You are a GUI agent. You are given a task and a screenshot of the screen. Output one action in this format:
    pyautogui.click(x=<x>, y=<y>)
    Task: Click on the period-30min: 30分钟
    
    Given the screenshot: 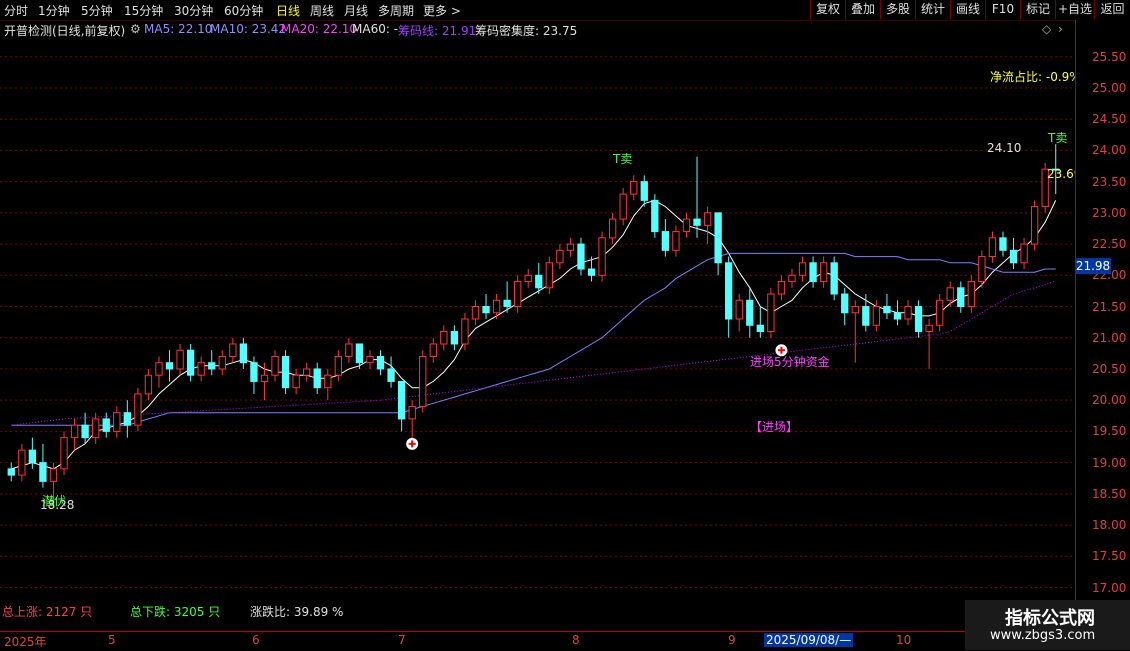 What is the action you would take?
    pyautogui.click(x=193, y=10)
    